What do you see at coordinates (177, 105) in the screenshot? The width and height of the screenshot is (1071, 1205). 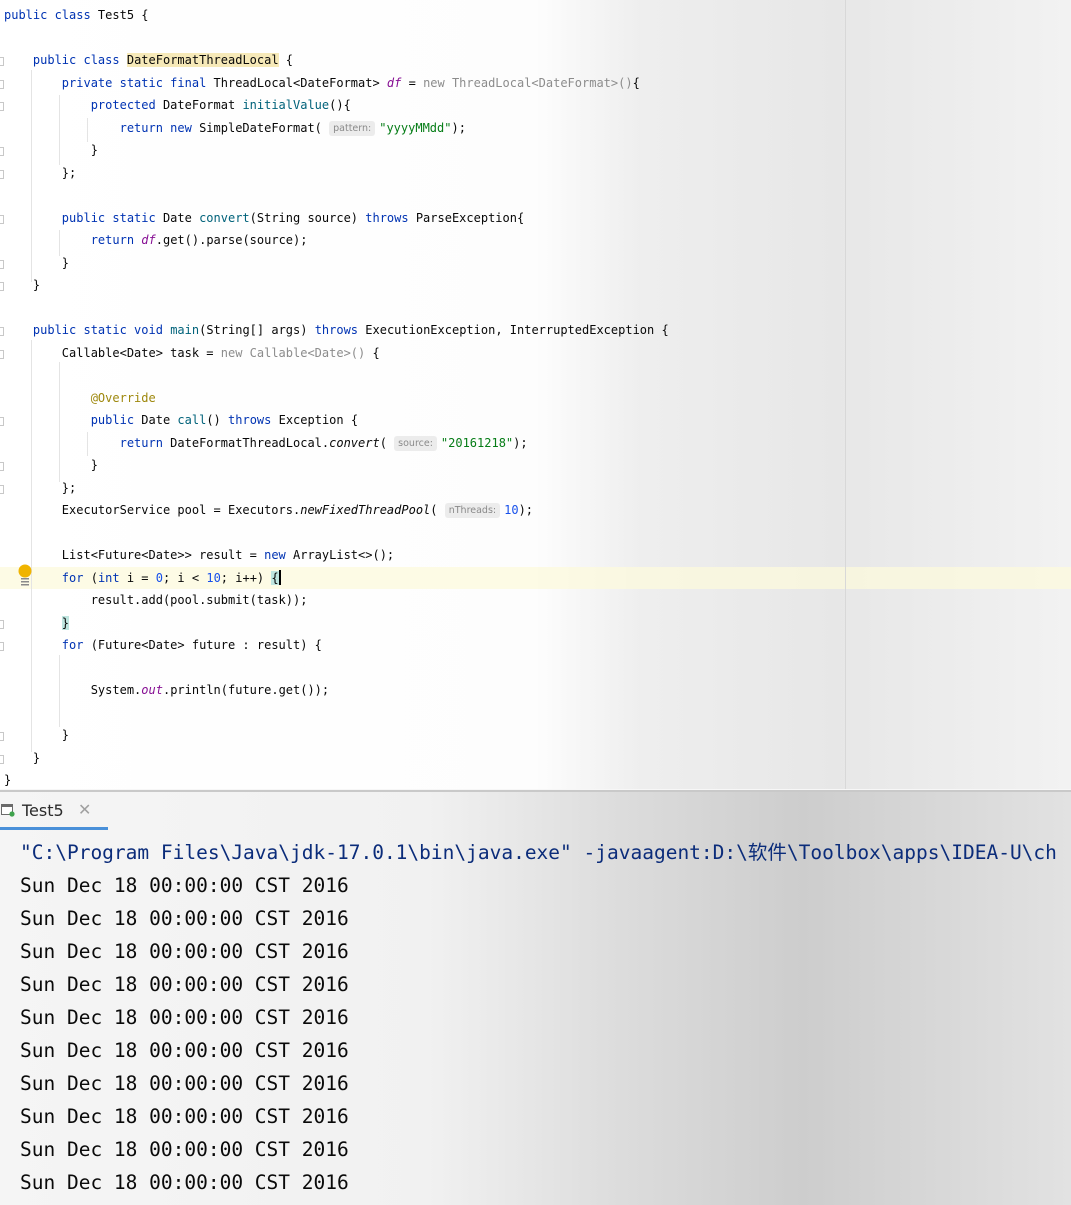 I see `code-line: protected DateFormat initialValue(){` at bounding box center [177, 105].